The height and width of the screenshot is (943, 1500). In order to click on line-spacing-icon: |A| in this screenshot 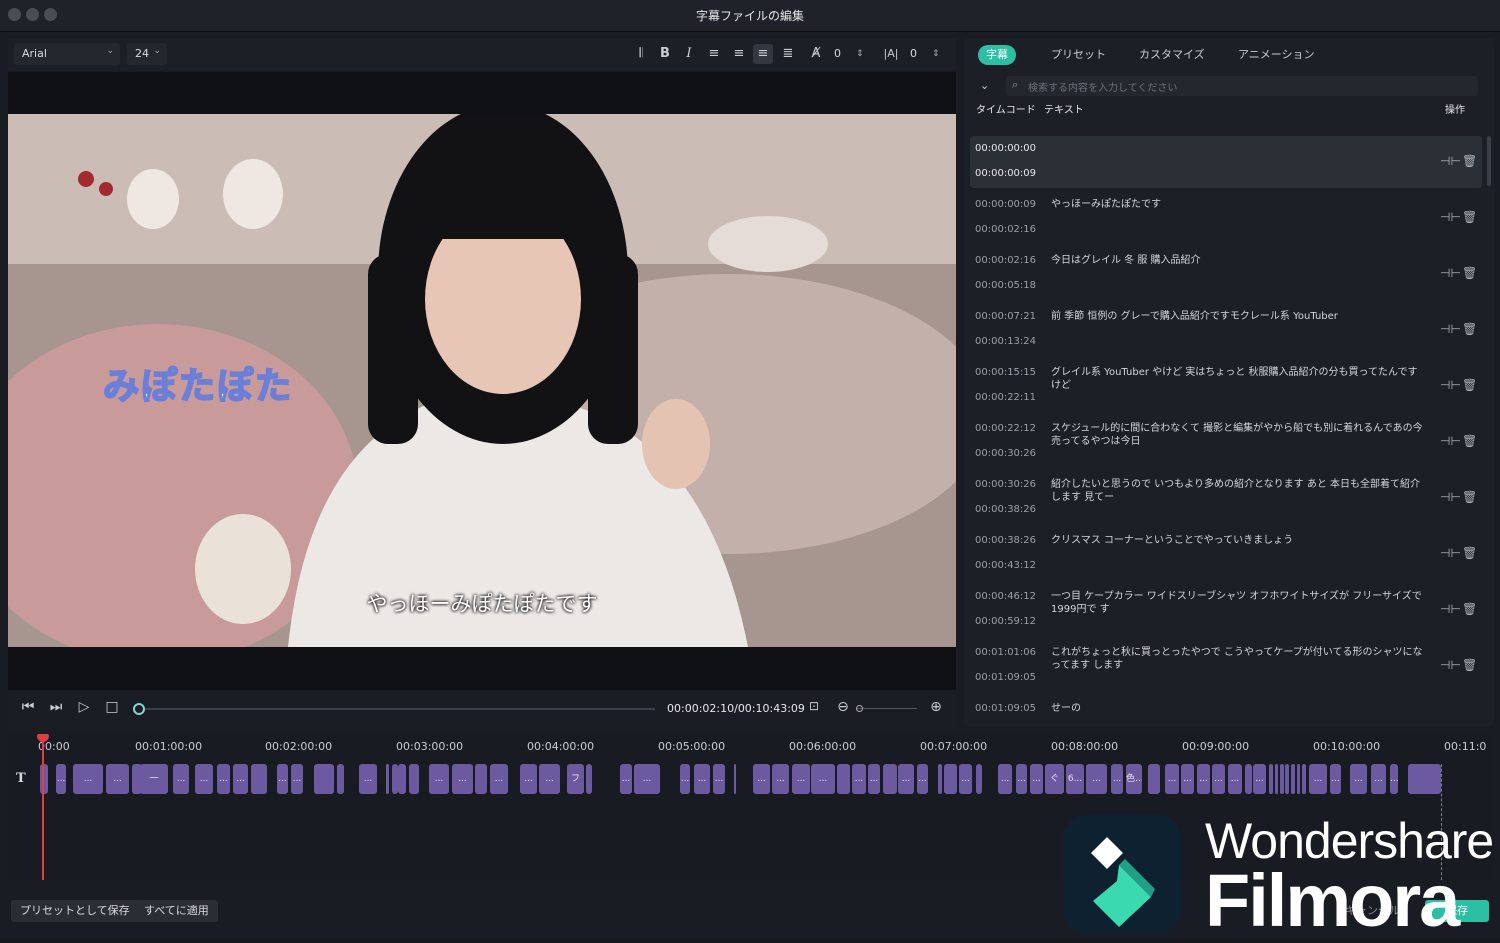, I will do `click(891, 54)`.